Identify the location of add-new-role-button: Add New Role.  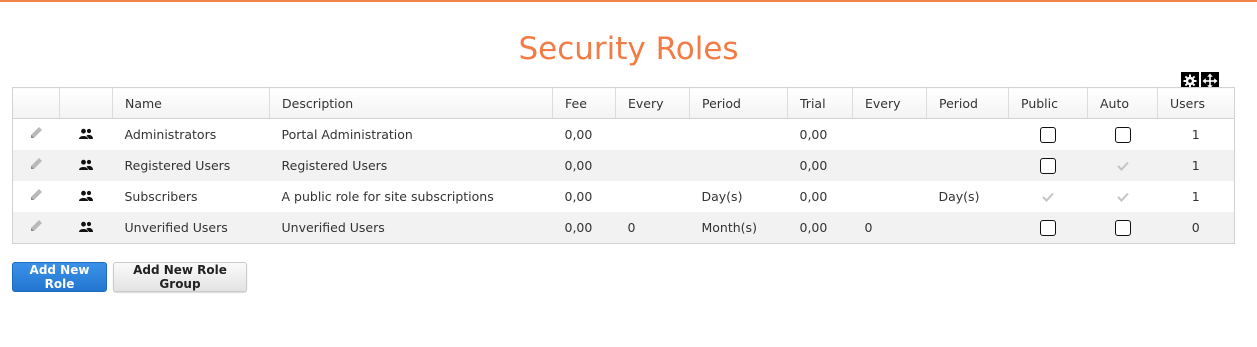
(59, 277).